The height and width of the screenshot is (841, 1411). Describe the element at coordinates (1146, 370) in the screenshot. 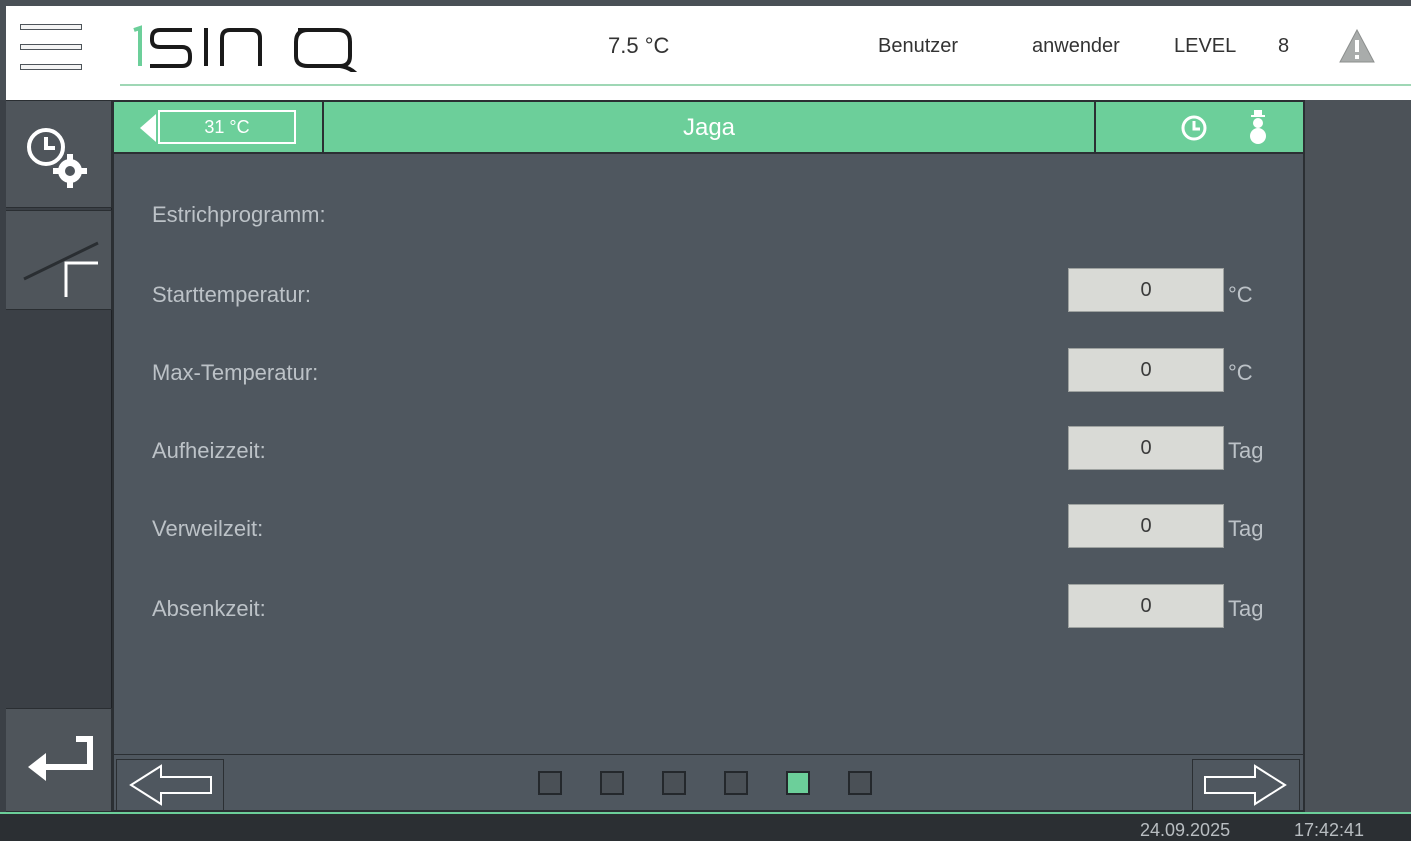

I see `max-temperature-field: 0` at that location.